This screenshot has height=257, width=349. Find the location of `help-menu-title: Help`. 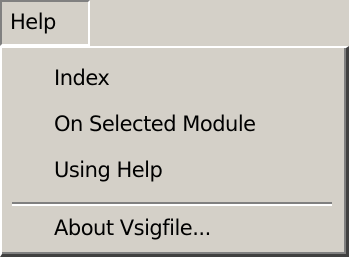

help-menu-title: Help is located at coordinates (45, 23).